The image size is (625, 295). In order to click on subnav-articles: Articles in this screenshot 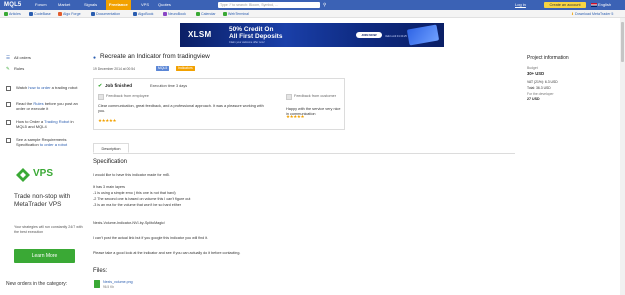, I will do `click(12, 14)`.